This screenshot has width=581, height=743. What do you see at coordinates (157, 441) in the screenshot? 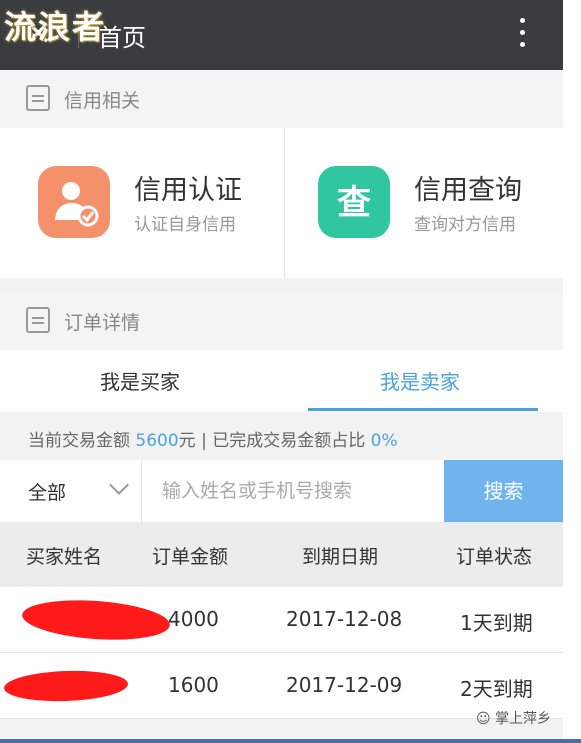
I see `summary-amount: 5600` at bounding box center [157, 441].